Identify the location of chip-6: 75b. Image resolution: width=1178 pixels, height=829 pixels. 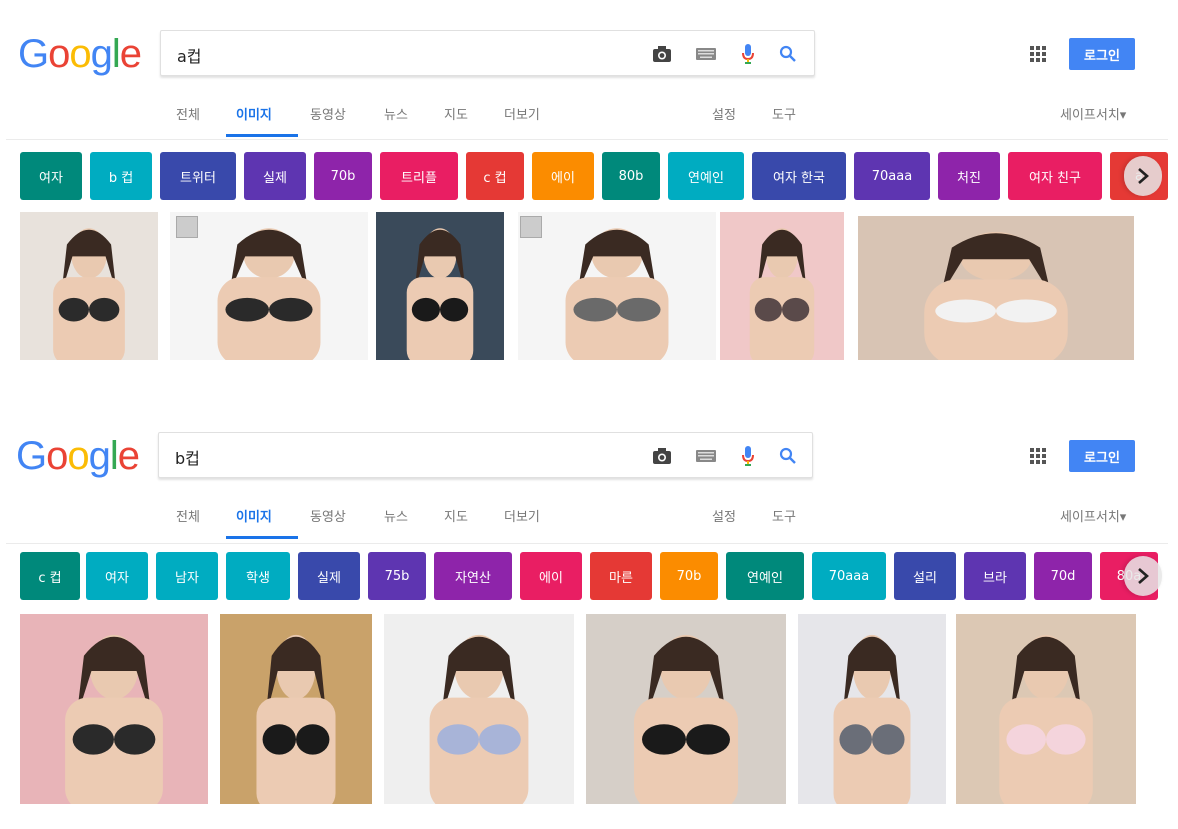
(397, 576).